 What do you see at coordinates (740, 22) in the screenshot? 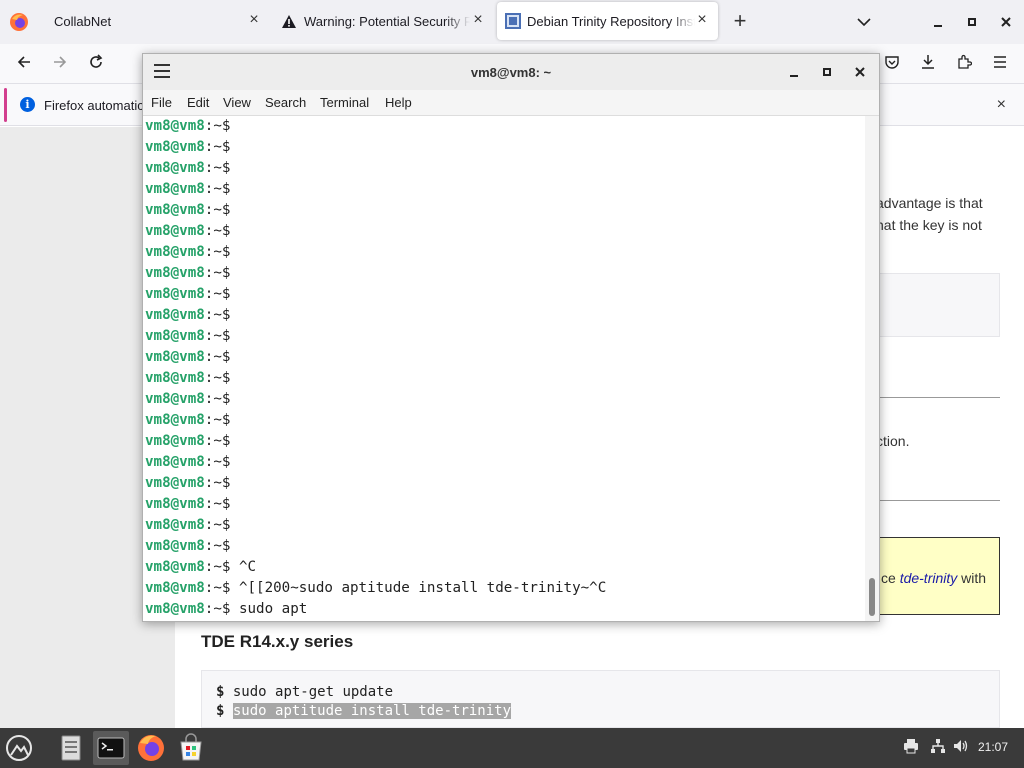
I see `new-tab-button: +` at bounding box center [740, 22].